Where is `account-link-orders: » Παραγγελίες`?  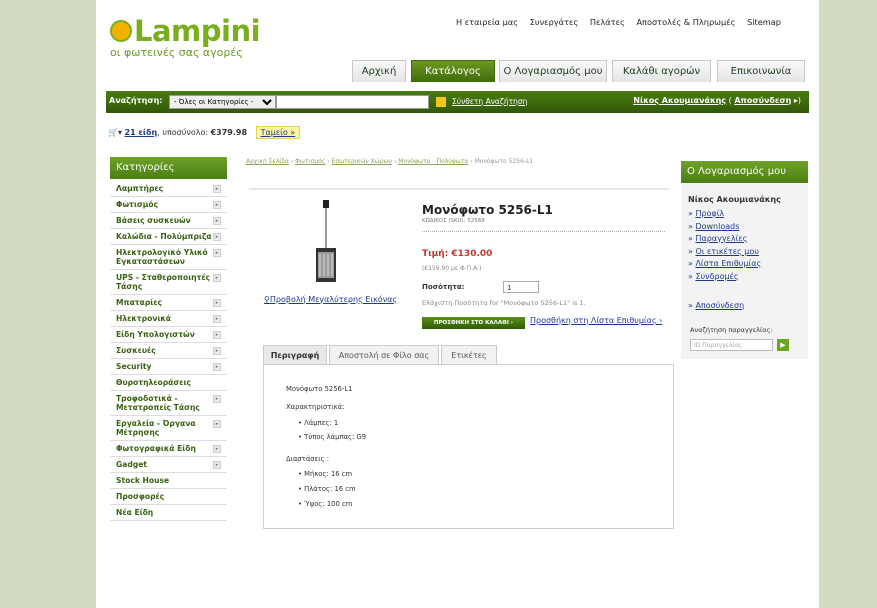 account-link-orders: » Παραγγελίες is located at coordinates (724, 239).